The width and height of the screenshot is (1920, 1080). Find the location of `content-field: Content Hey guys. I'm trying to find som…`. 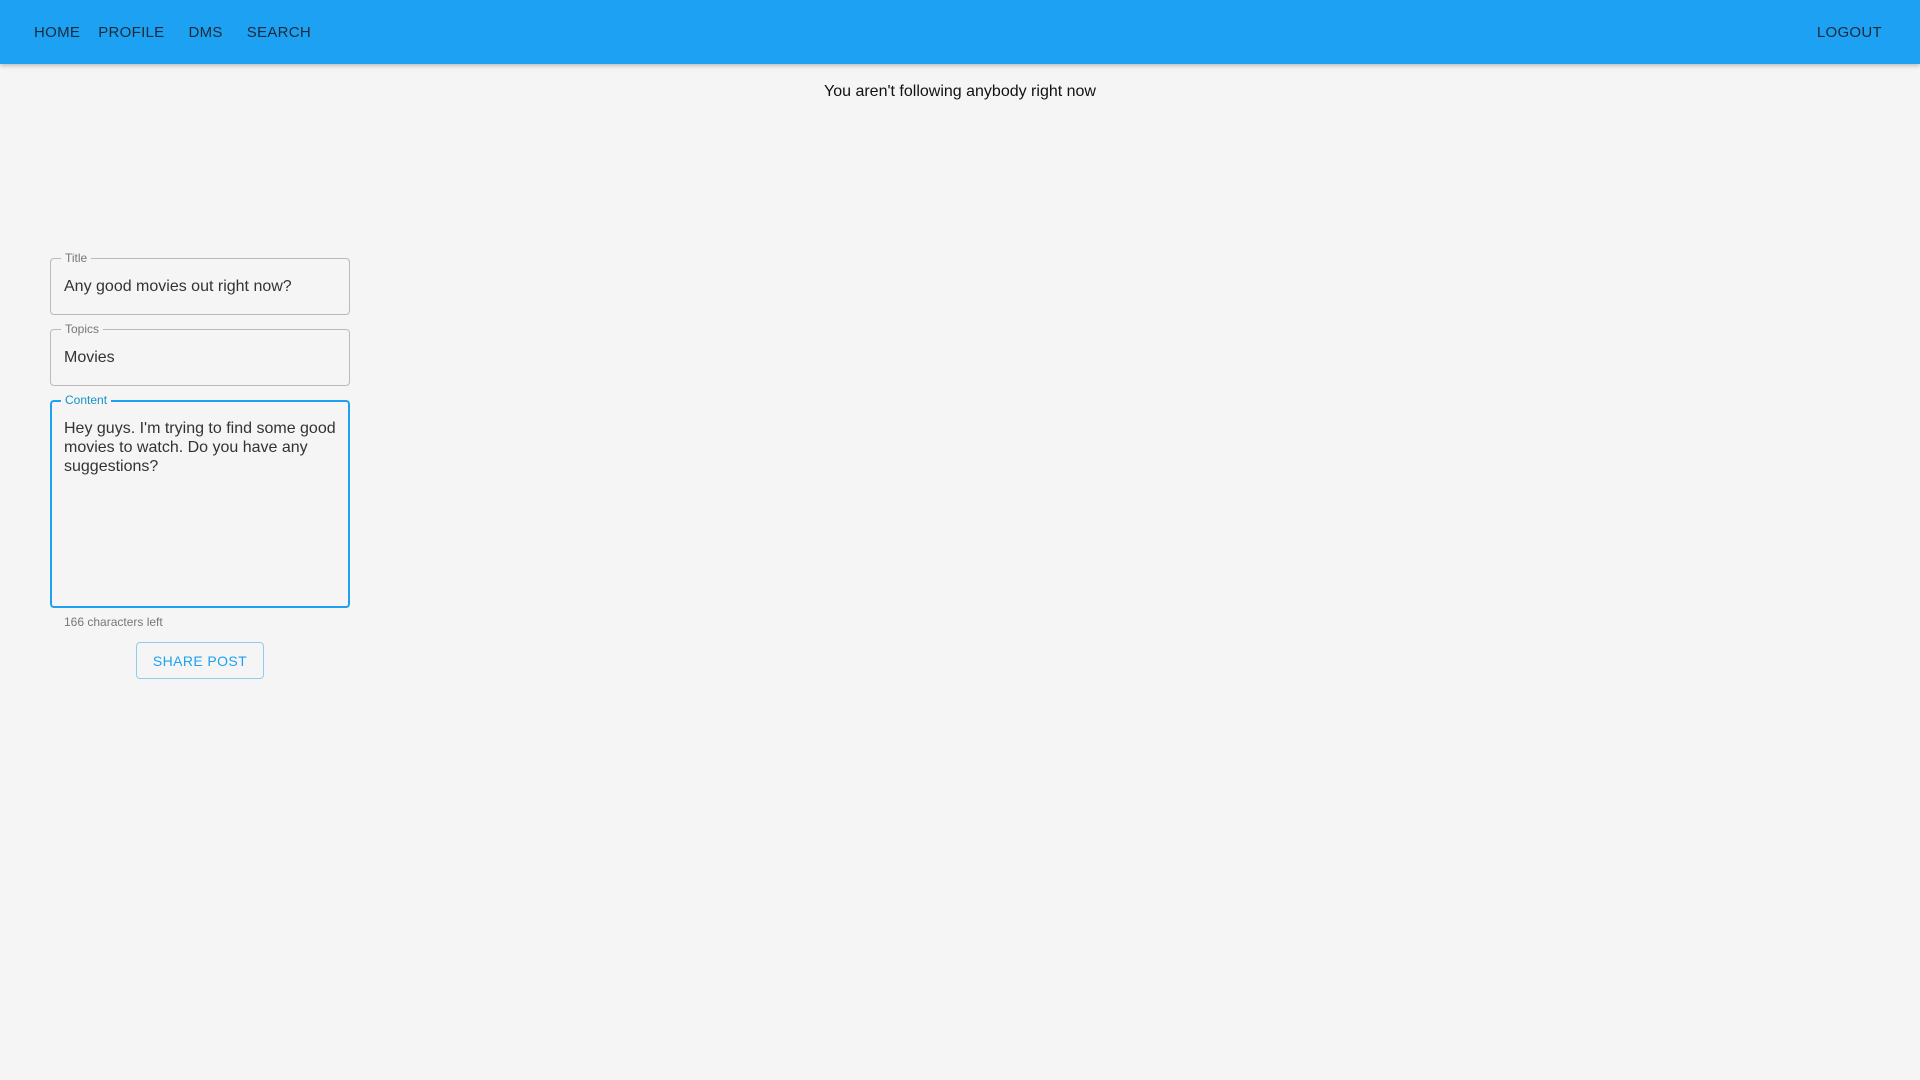

content-field: Content Hey guys. I'm trying to find som… is located at coordinates (200, 500).